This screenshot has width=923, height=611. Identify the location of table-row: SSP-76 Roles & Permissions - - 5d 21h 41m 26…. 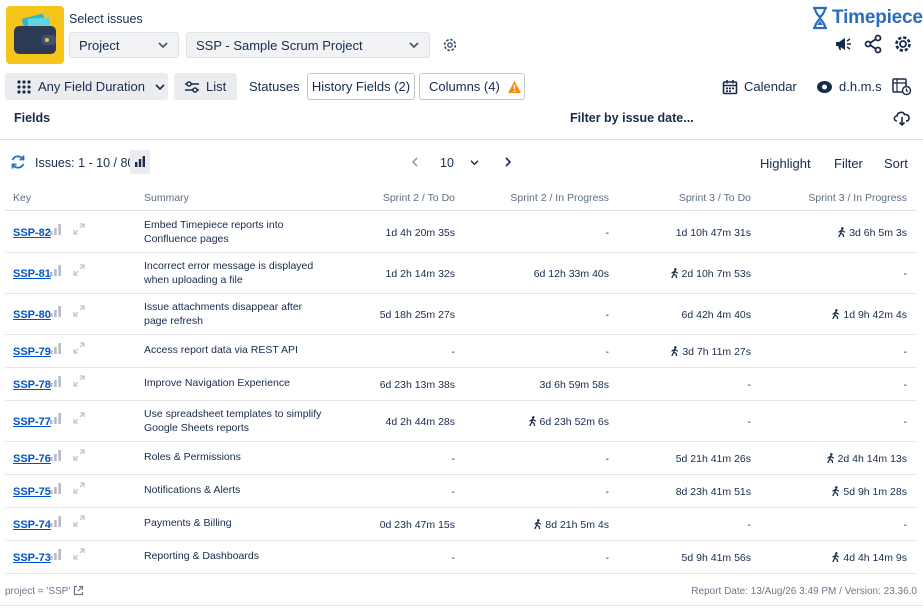
(461, 458).